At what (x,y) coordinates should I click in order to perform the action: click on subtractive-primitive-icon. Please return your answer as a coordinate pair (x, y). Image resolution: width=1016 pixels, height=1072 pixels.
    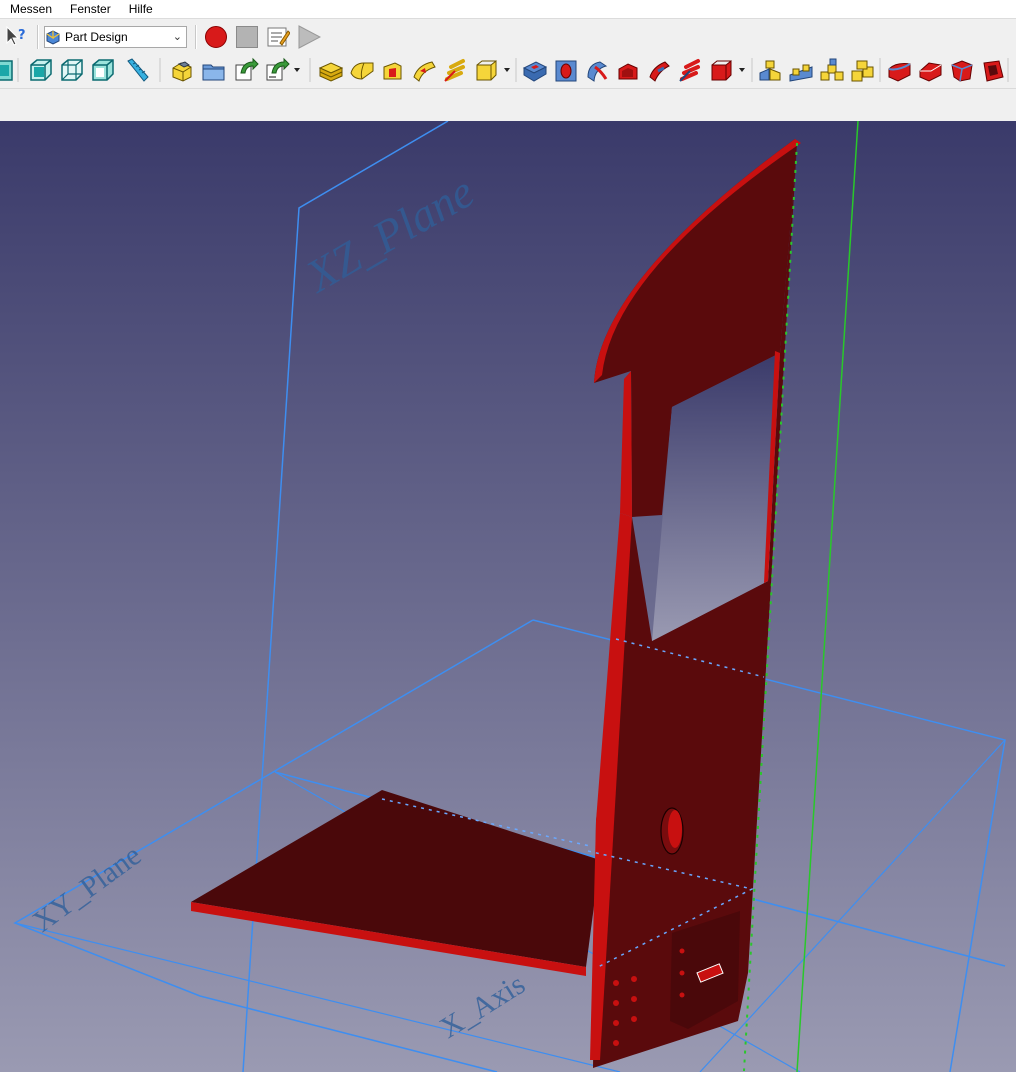
    Looking at the image, I should click on (721, 70).